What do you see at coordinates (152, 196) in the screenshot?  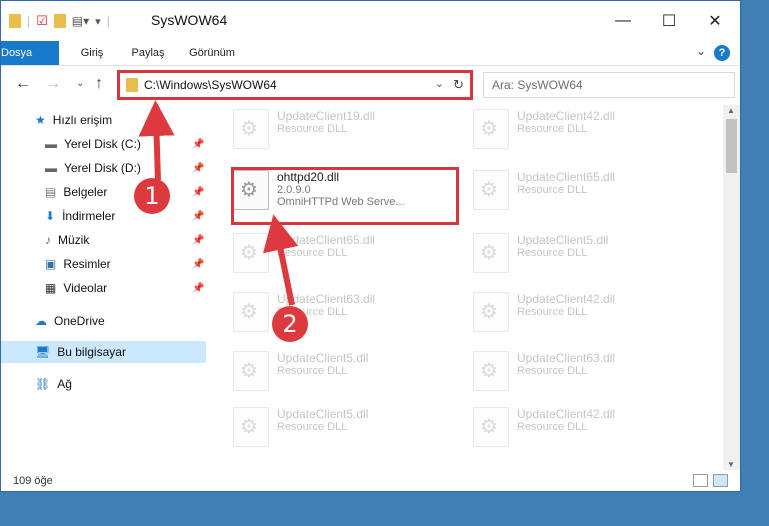 I see `callout-badge-1: 1` at bounding box center [152, 196].